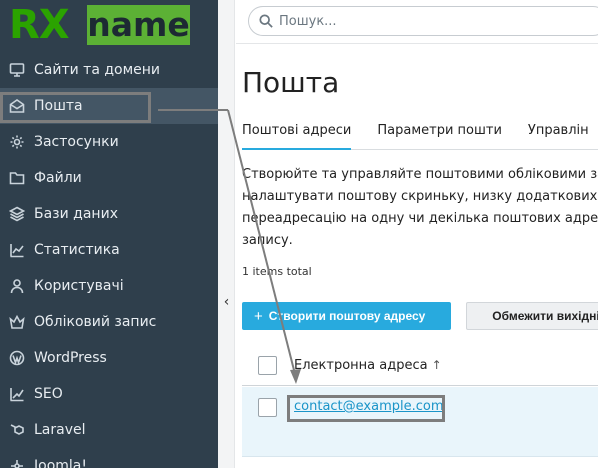 The width and height of the screenshot is (598, 468). I want to click on chevron-left-icon: ‹, so click(226, 302).